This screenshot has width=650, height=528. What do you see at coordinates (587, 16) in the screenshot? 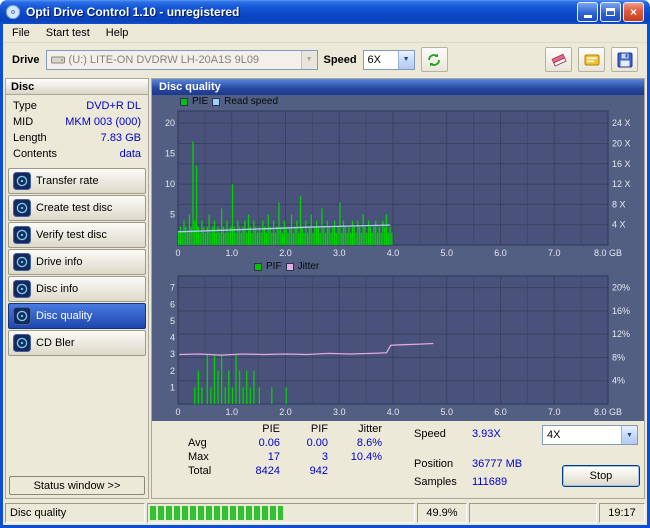
I see `minimize-icon` at bounding box center [587, 16].